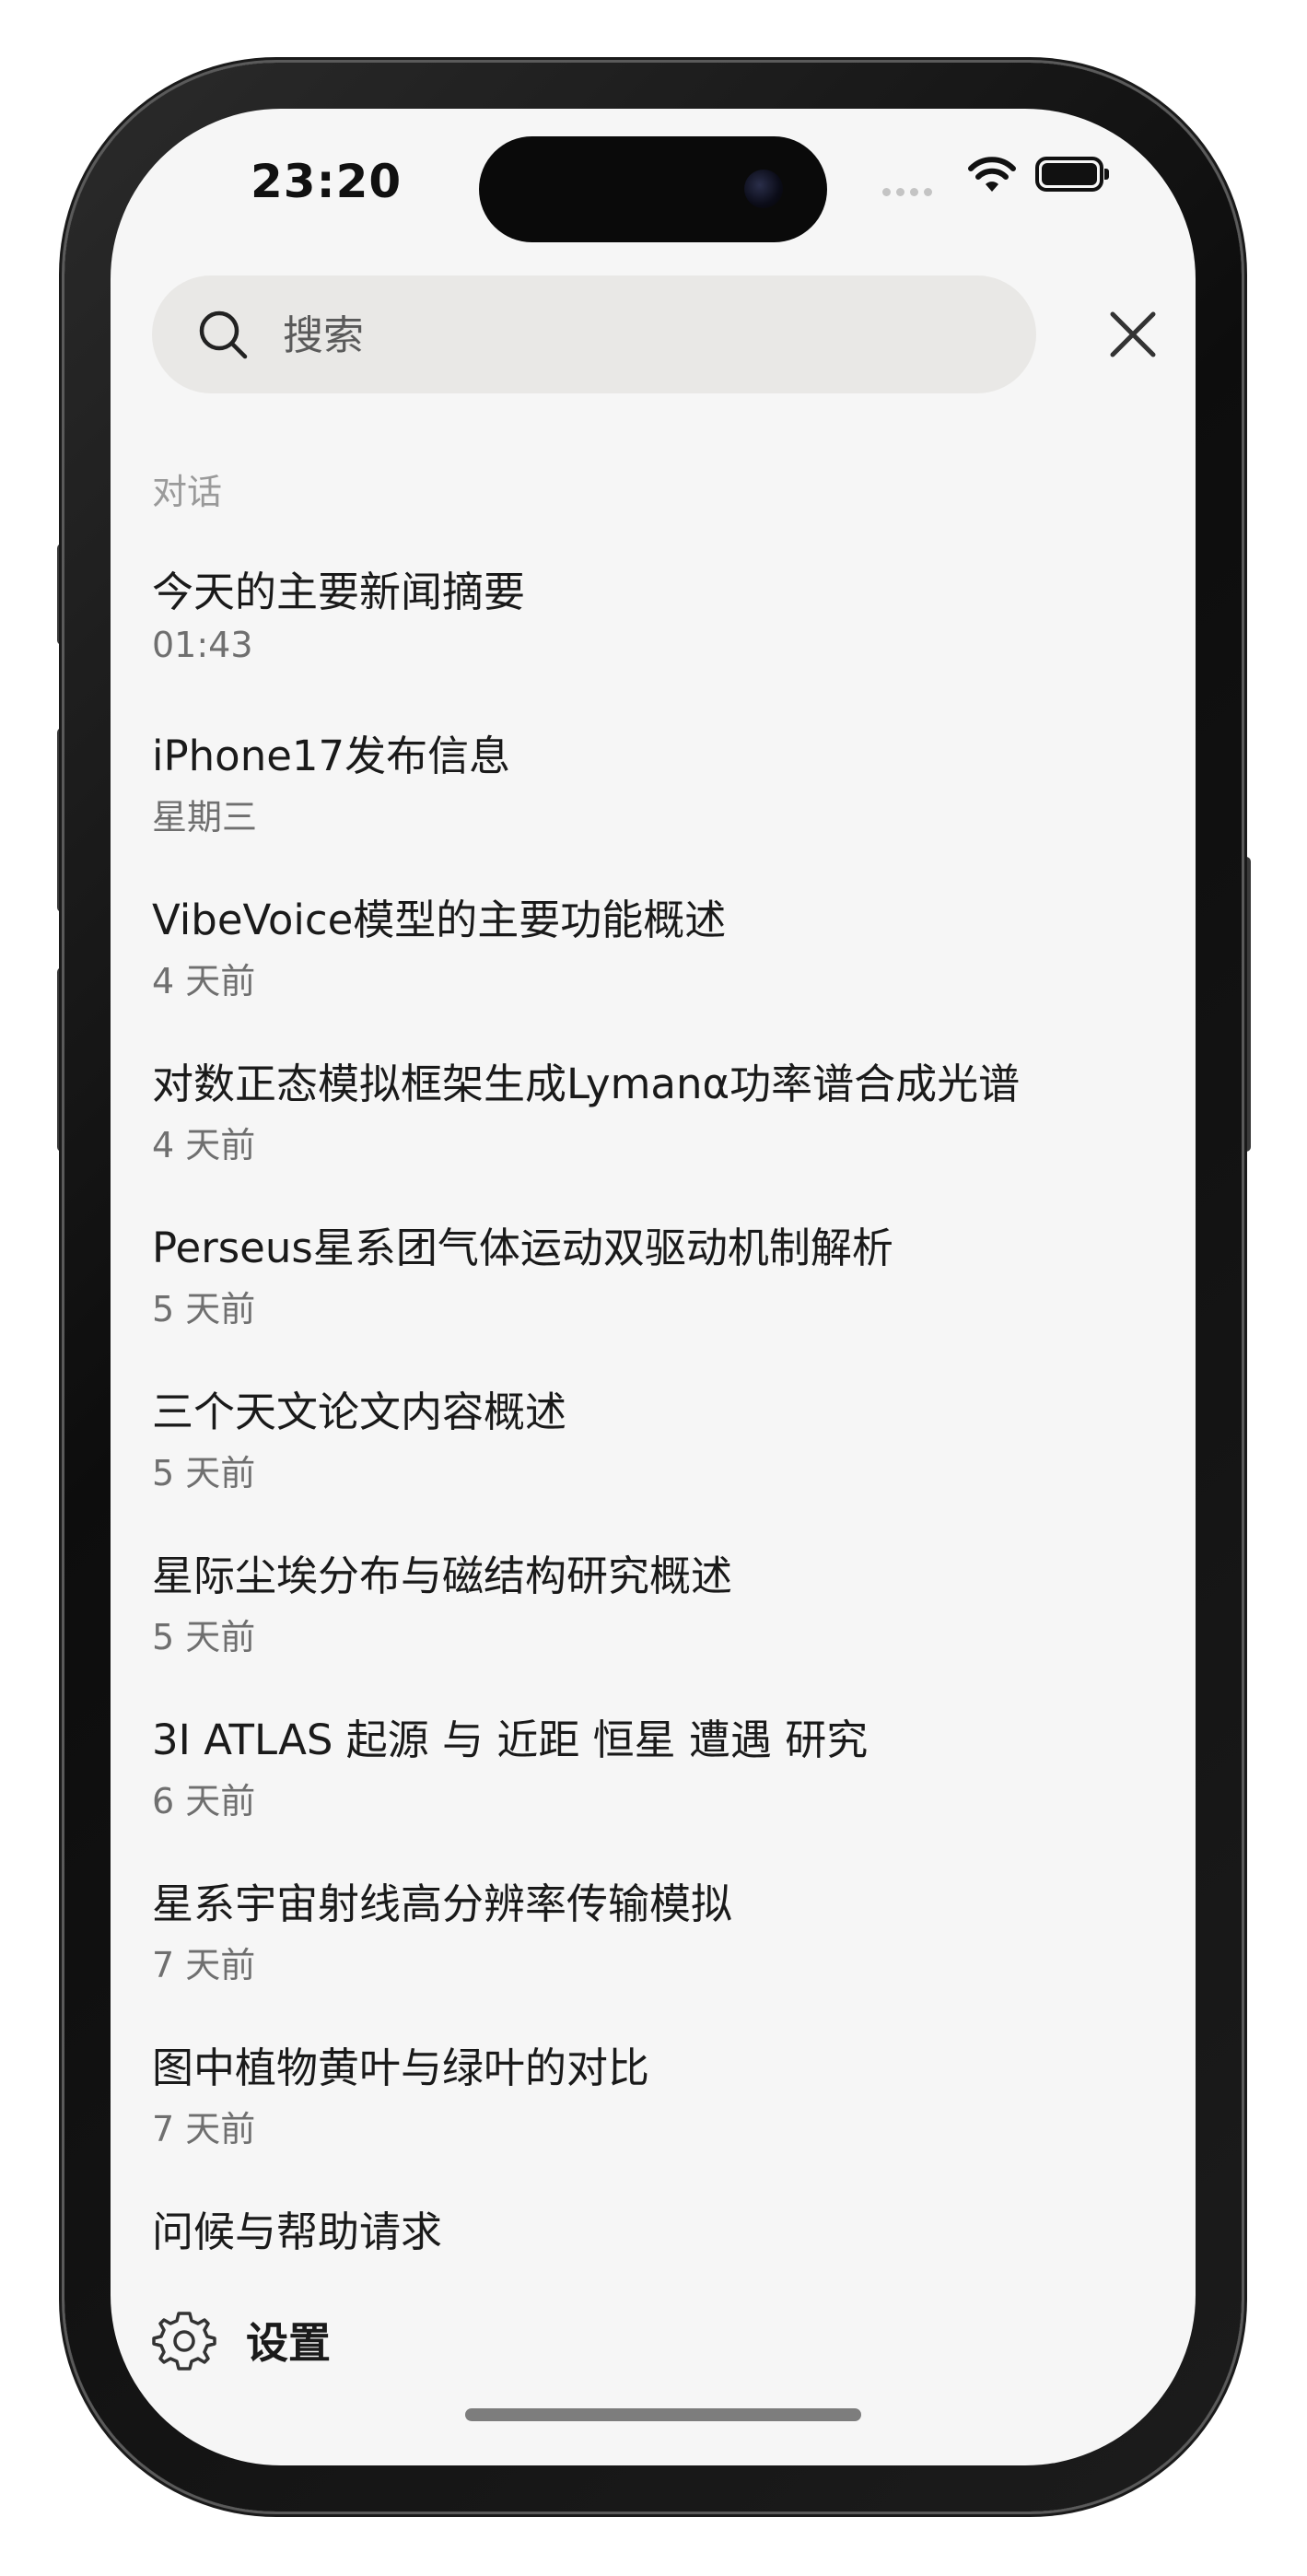  I want to click on conversation-item: 星际尘埃分布与磁结构研究概述 5 天前, so click(654, 1624).